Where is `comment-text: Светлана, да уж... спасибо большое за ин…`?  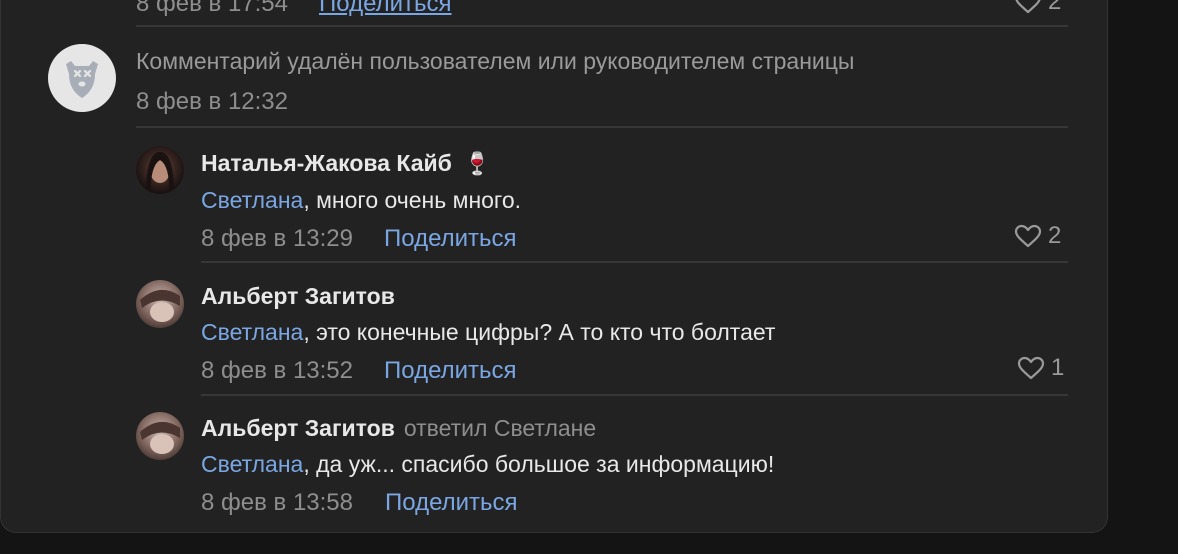 comment-text: Светлана, да уж... спасибо большое за ин… is located at coordinates (487, 464).